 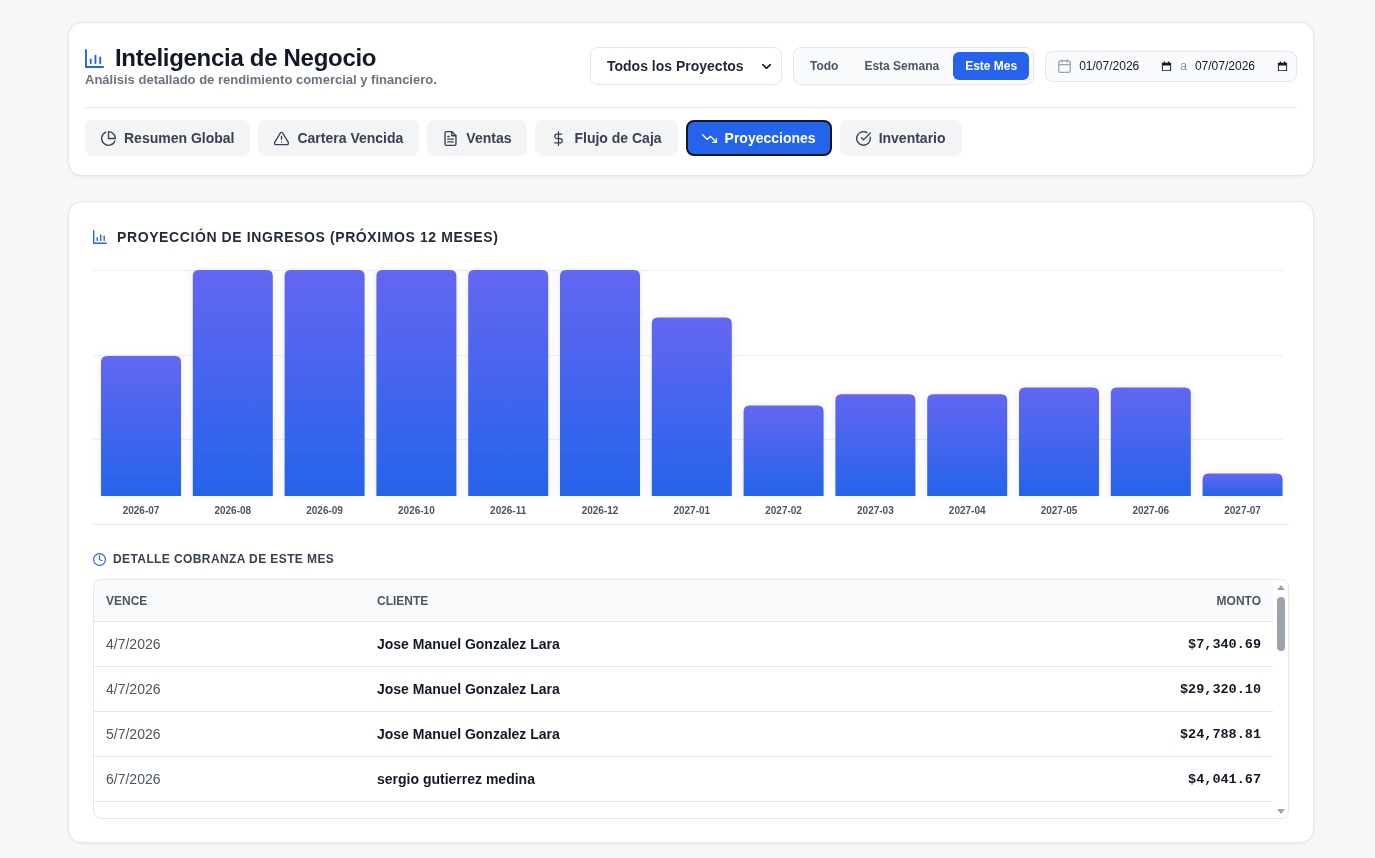 I want to click on scrollbar-thumb, so click(x=1280, y=624).